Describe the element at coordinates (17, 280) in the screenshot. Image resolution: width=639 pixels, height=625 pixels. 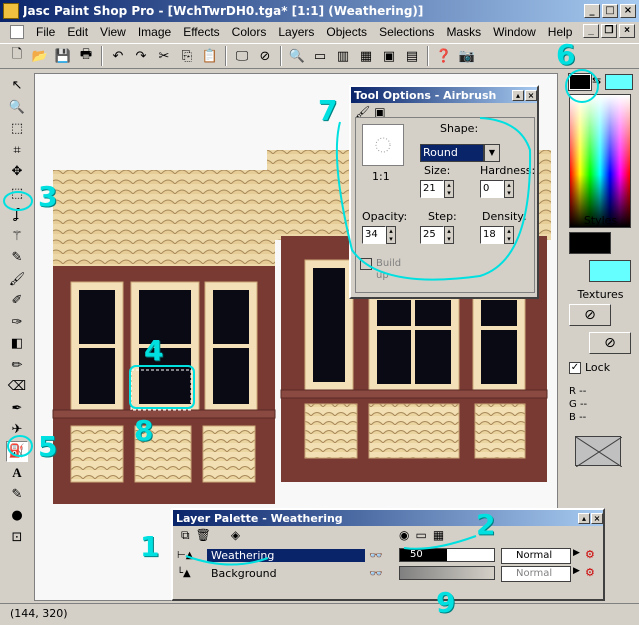
I see `paintbrush-icon: 🖌` at that location.